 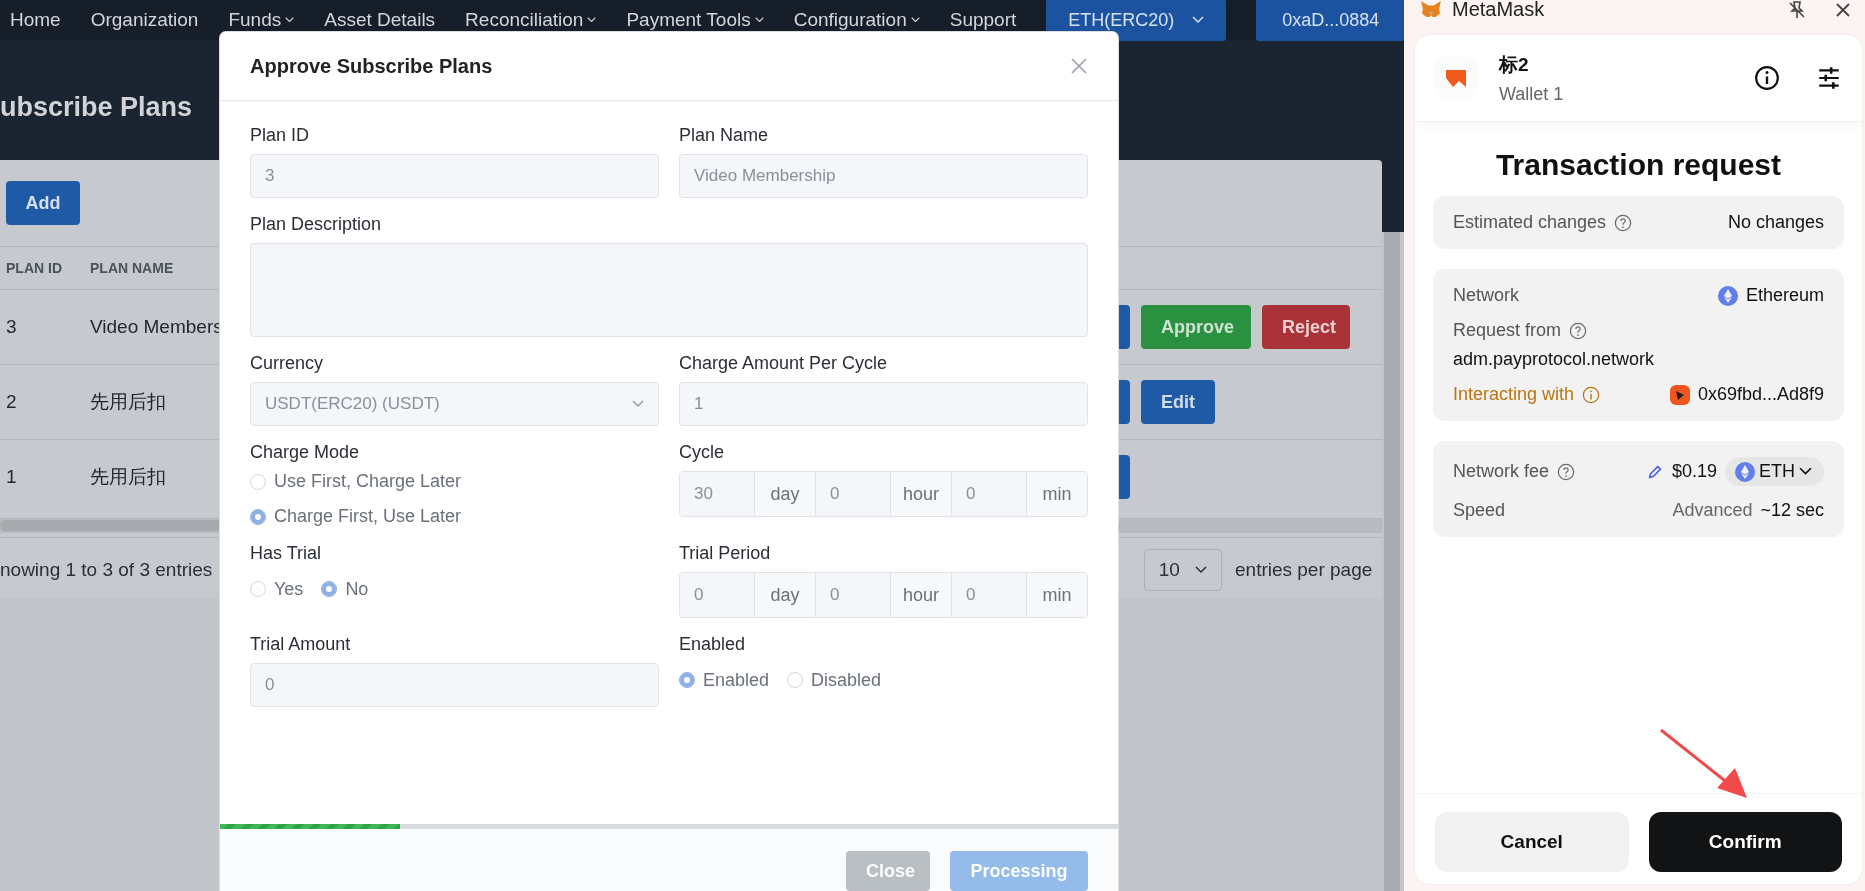 I want to click on action-button: Reject, so click(x=1306, y=327).